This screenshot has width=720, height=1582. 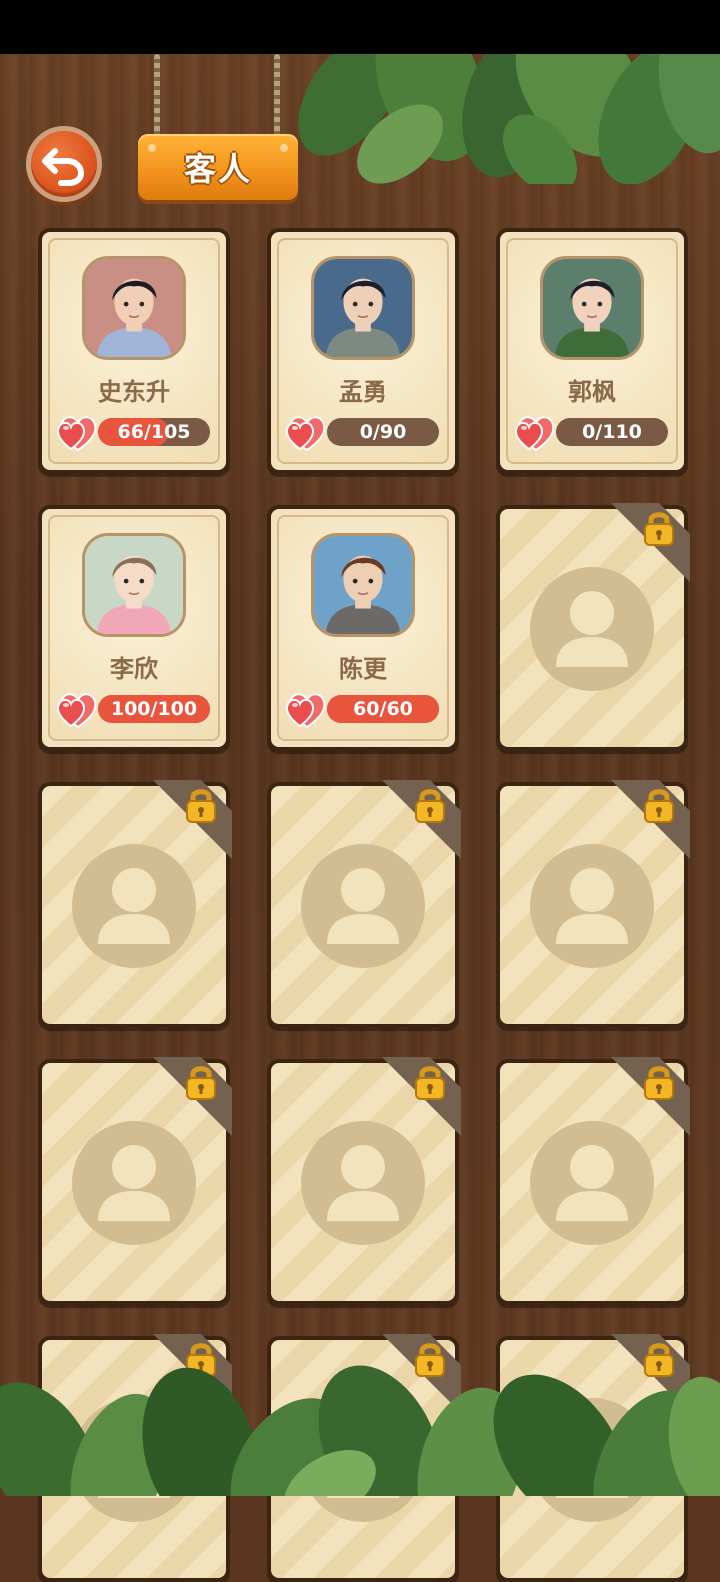 I want to click on affection-bar: 66/105, so click(x=154, y=432).